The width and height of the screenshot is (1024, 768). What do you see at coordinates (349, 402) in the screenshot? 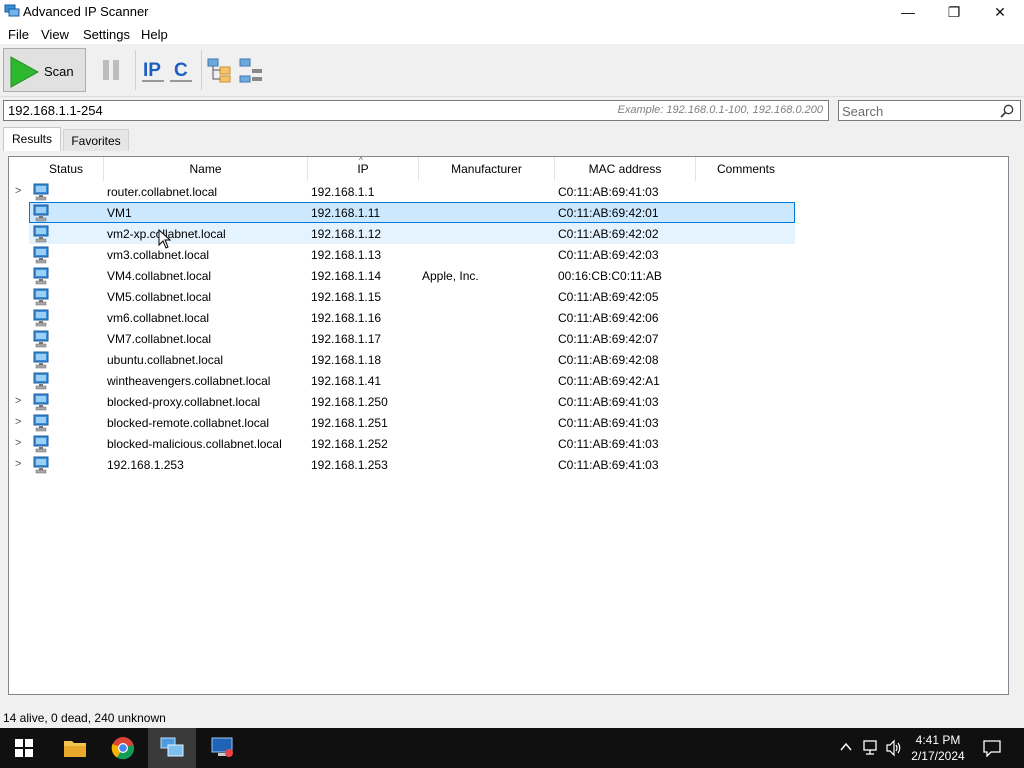
I see `host-ip: 192.168.1.250` at bounding box center [349, 402].